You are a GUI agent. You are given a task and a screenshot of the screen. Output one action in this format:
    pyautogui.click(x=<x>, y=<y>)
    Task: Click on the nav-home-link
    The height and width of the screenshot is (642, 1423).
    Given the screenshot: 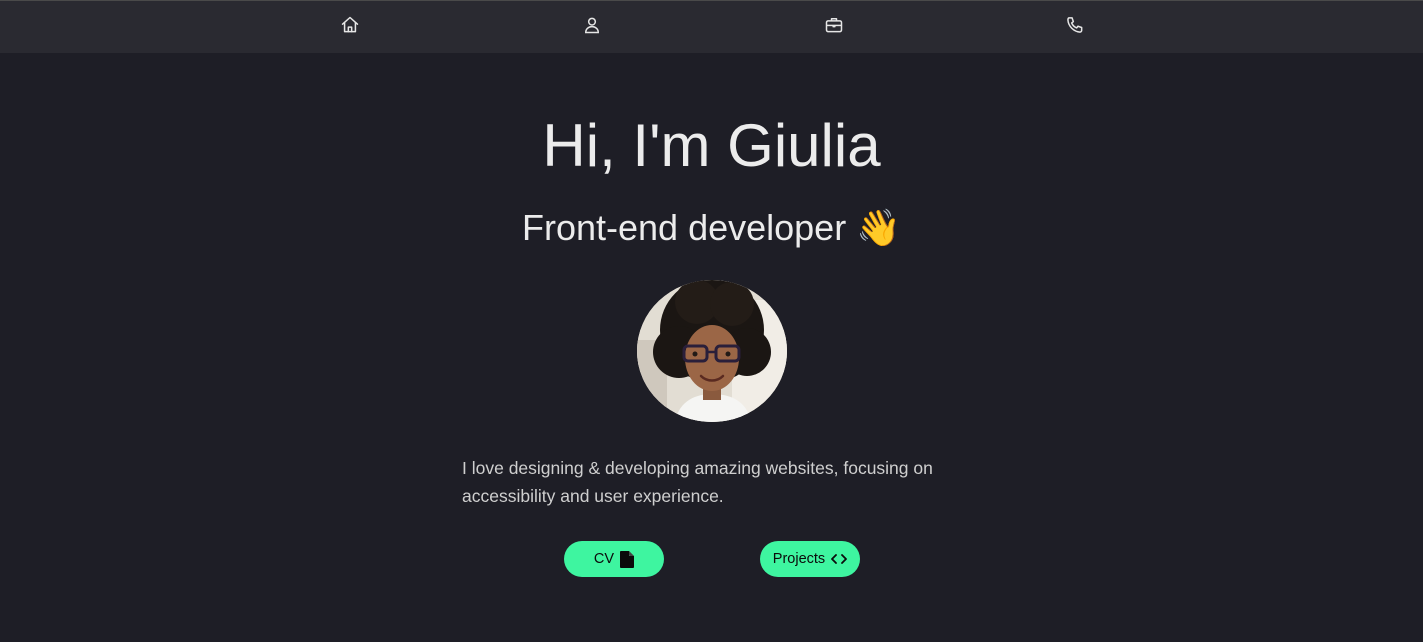 What is the action you would take?
    pyautogui.click(x=350, y=27)
    